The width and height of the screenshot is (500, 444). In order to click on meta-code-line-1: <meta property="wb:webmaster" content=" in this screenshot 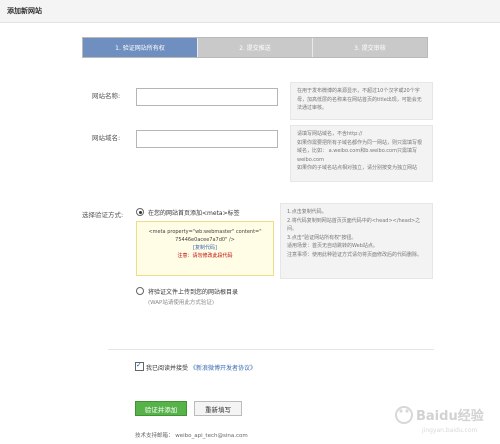, I will do `click(205, 232)`.